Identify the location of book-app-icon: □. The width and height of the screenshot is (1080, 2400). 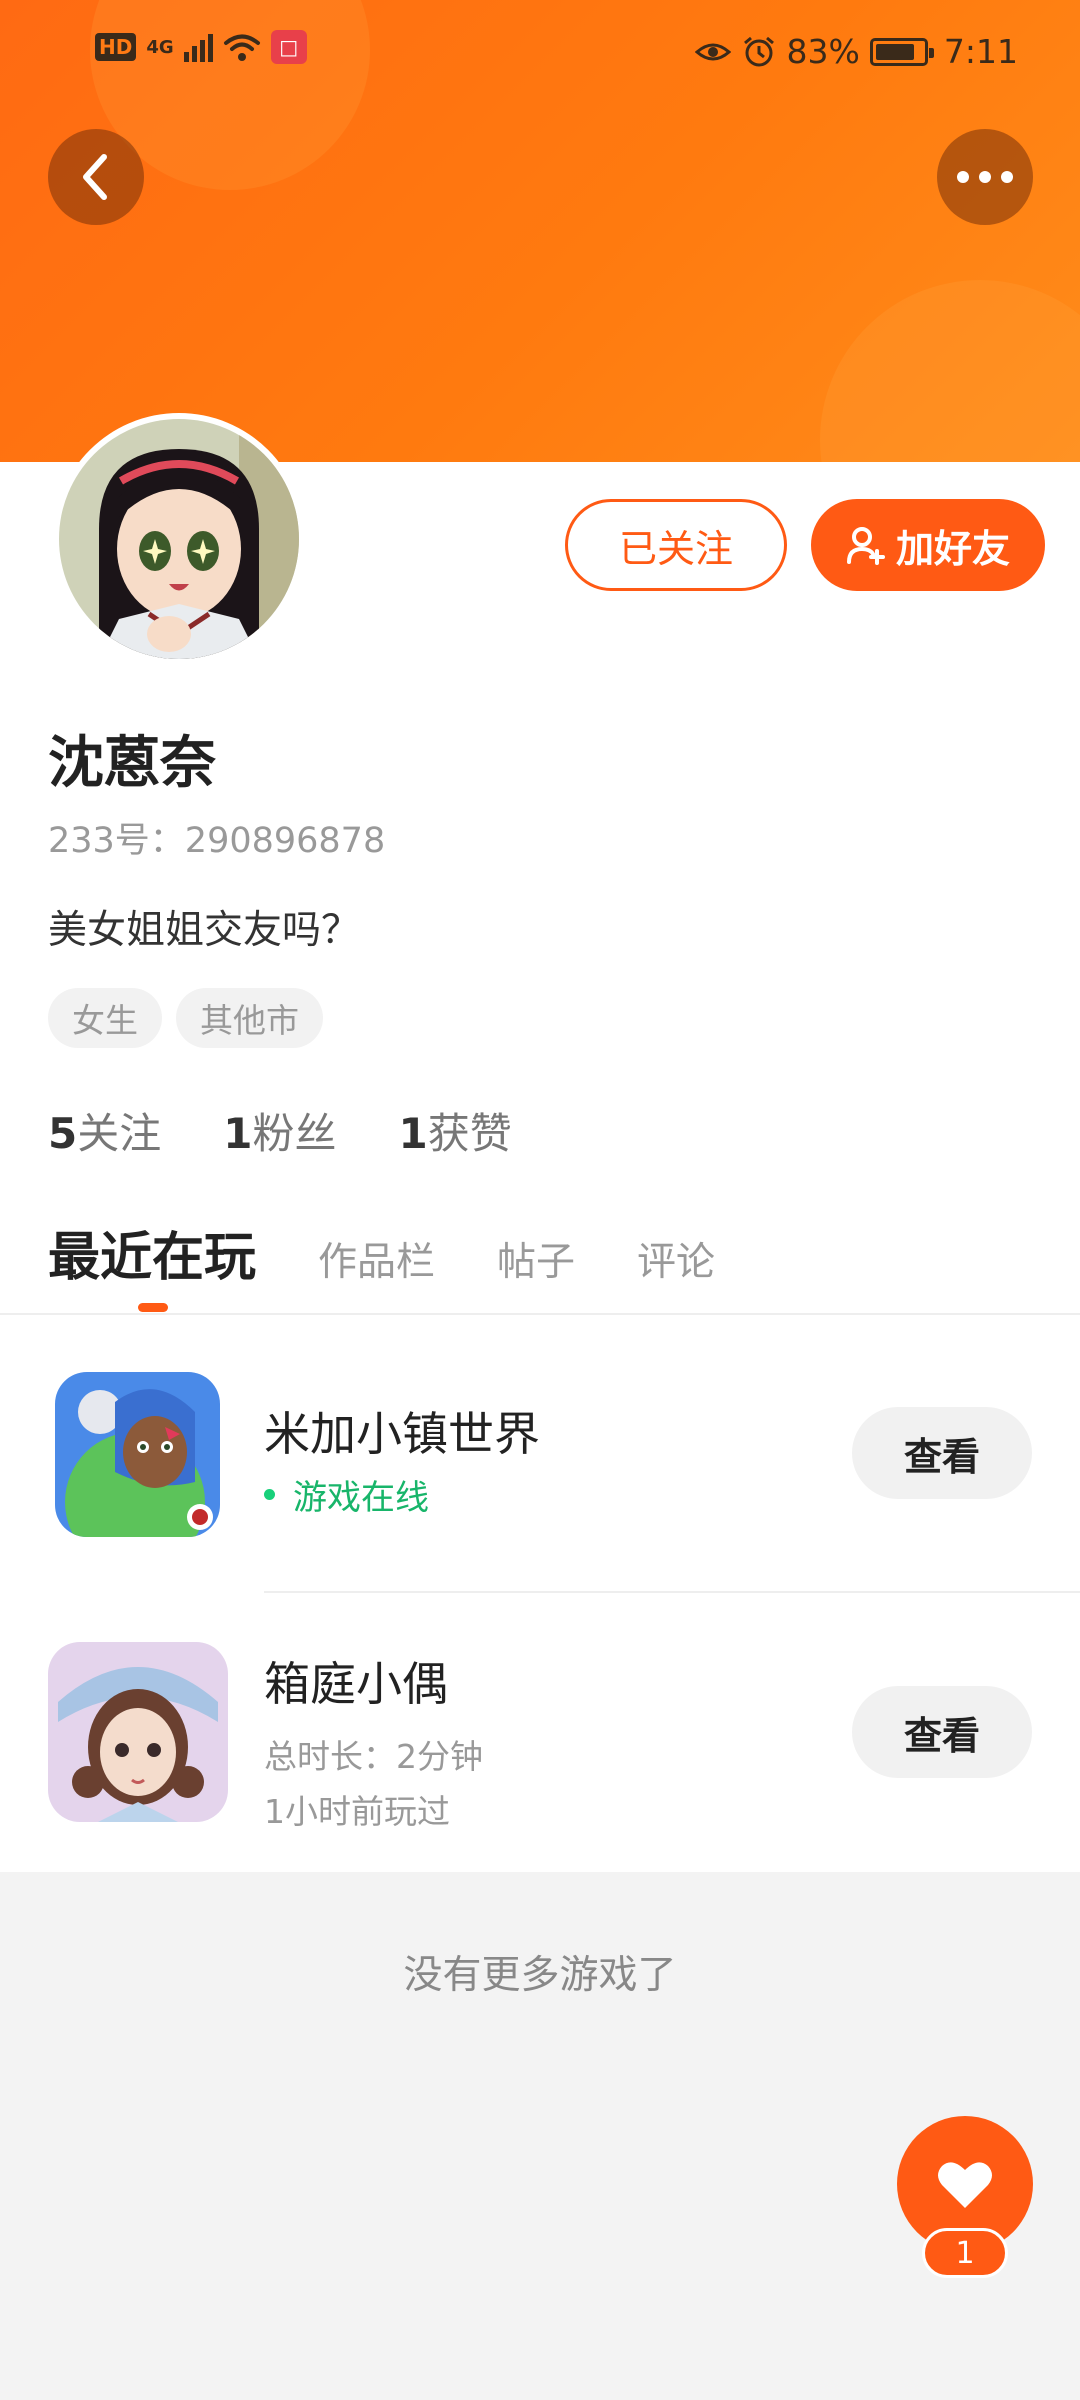
(288, 47).